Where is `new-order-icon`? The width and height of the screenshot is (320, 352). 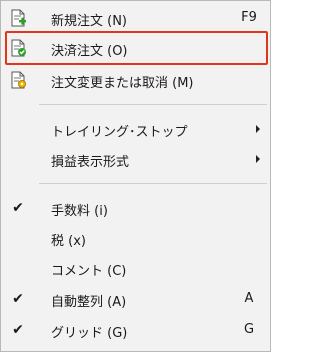
new-order-icon is located at coordinates (18, 18).